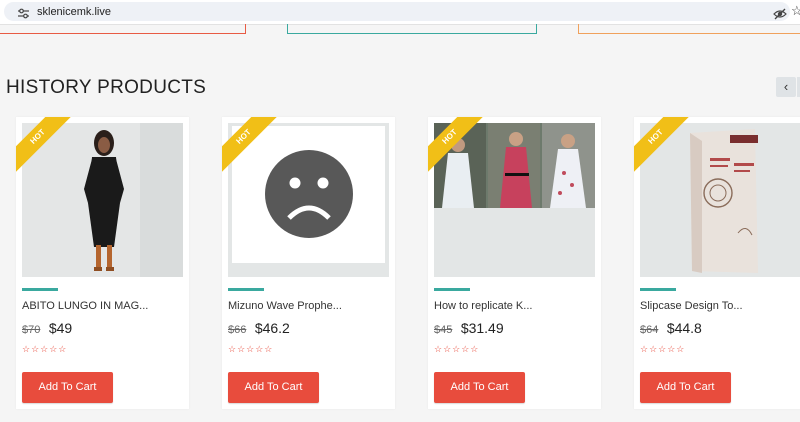 The image size is (800, 422). What do you see at coordinates (272, 328) in the screenshot?
I see `current-price: $46.2` at bounding box center [272, 328].